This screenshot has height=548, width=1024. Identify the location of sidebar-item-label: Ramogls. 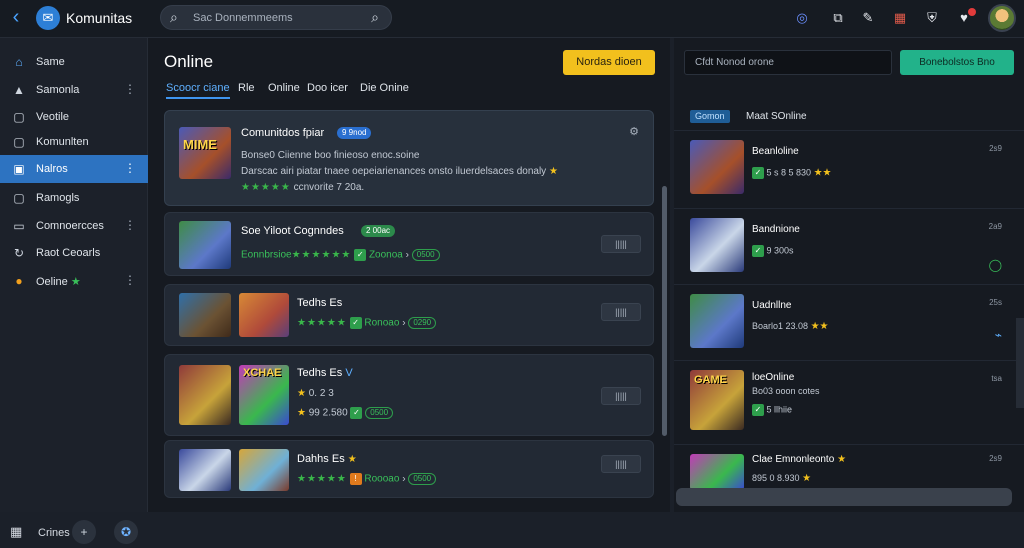
(58, 198).